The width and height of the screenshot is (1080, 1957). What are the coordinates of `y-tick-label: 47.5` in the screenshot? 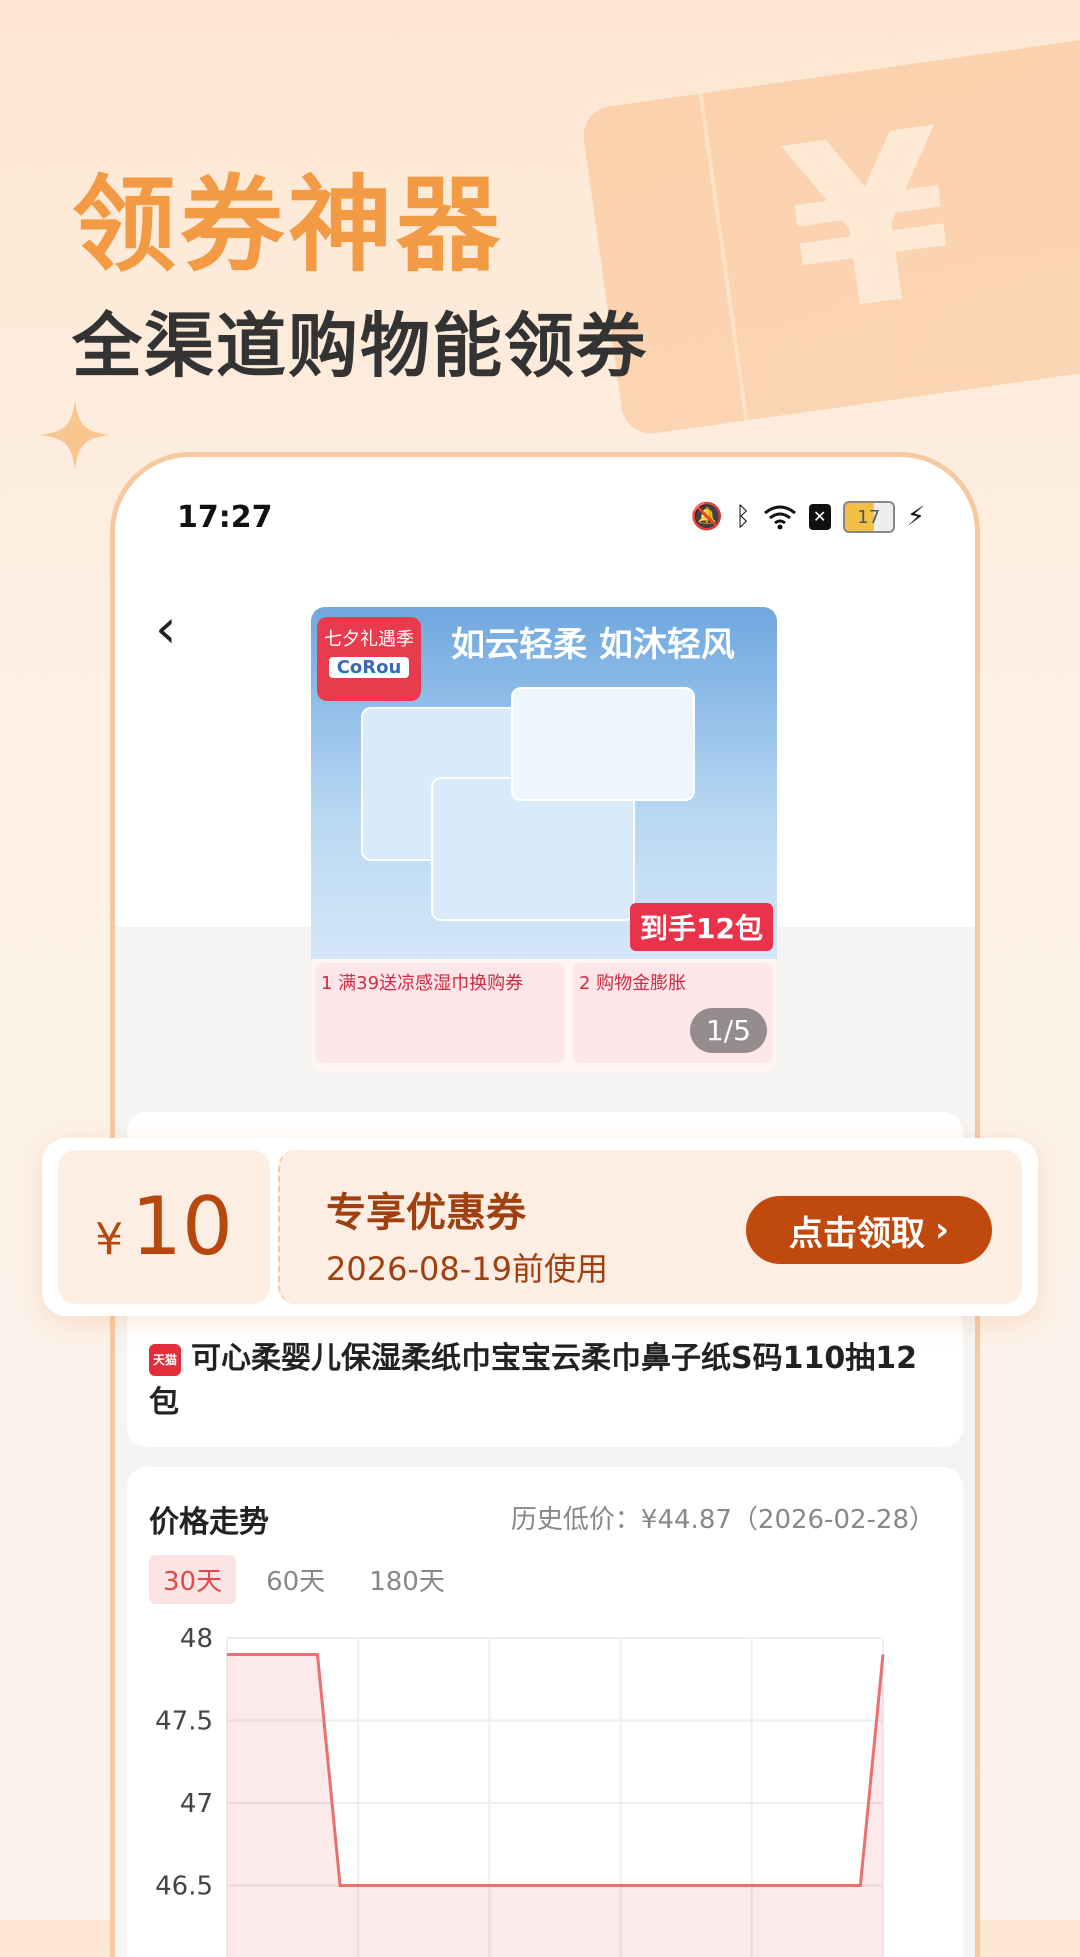 It's located at (184, 1722).